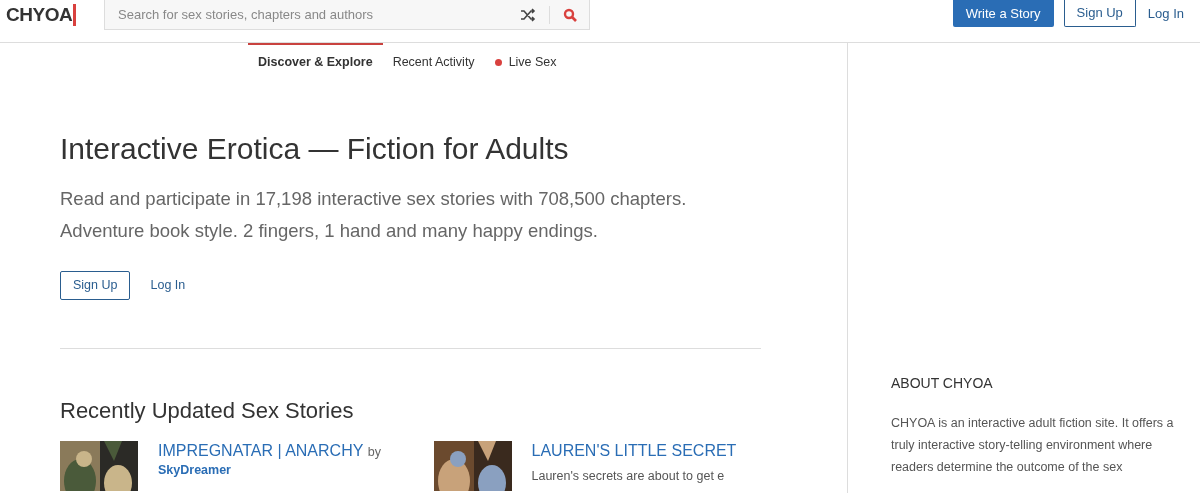  What do you see at coordinates (525, 61) in the screenshot?
I see `nav-tab: Live Sex` at bounding box center [525, 61].